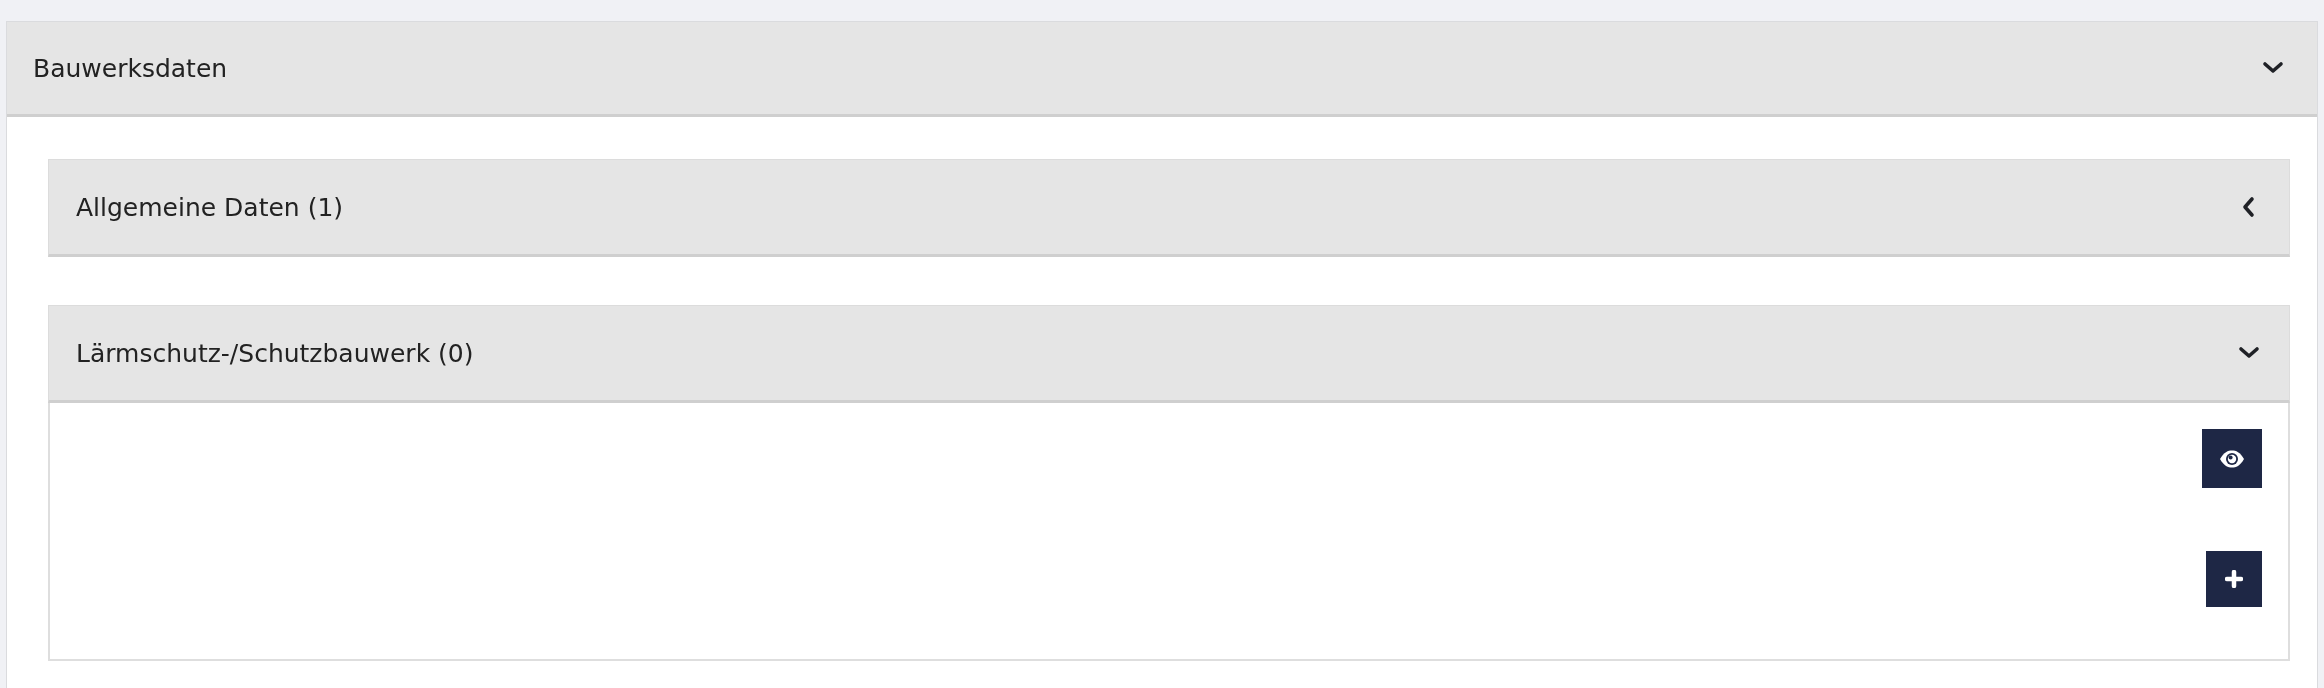 This screenshot has height=688, width=2324. Describe the element at coordinates (1169, 354) in the screenshot. I see `section-header: Lärmschutz-/Schutzbauwerk (0)` at that location.